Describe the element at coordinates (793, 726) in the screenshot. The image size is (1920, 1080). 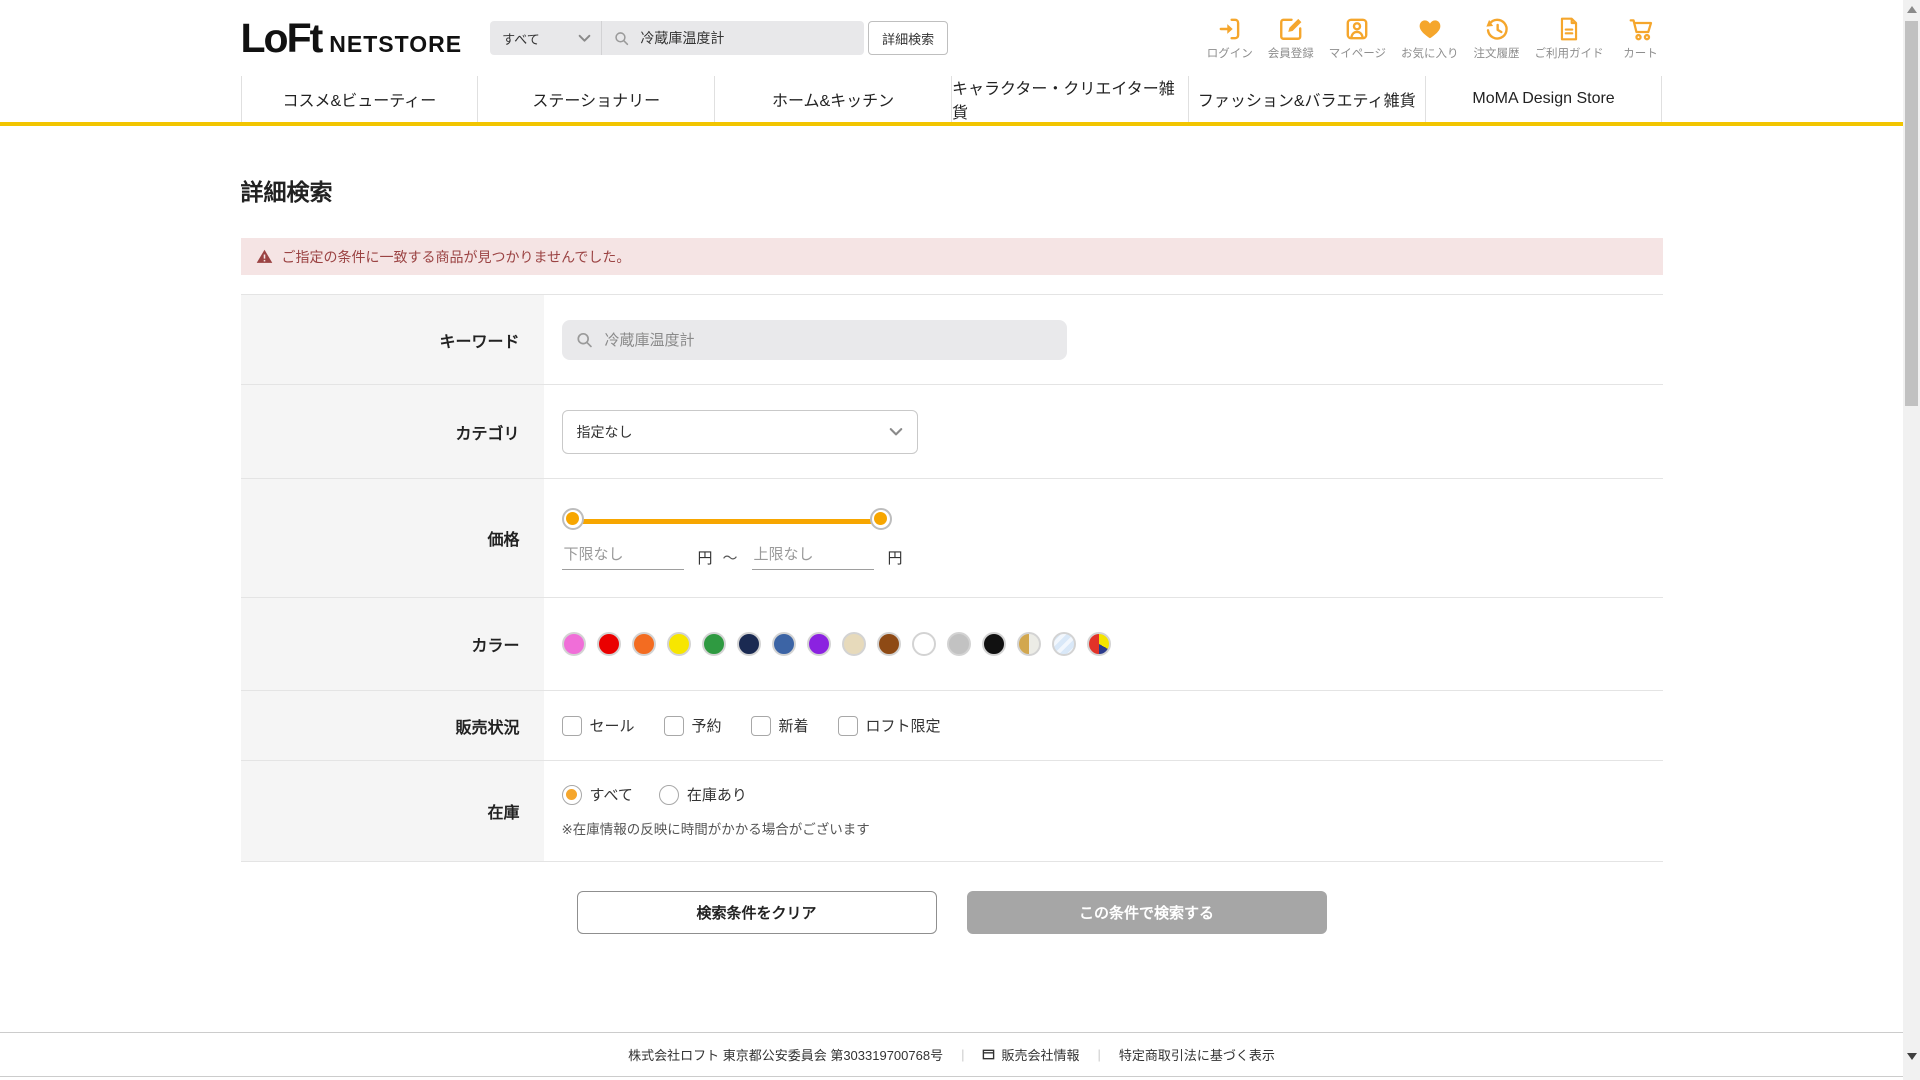
I see `checkbox-new-arrival-label: 新着` at that location.